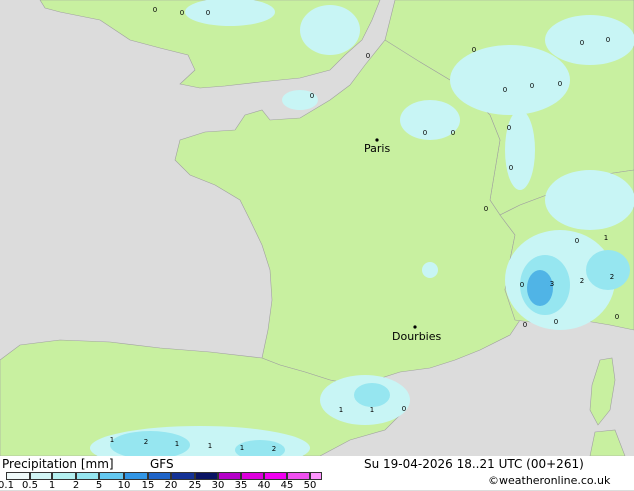  What do you see at coordinates (195, 485) in the screenshot?
I see `scale-tick-label: 25` at bounding box center [195, 485].